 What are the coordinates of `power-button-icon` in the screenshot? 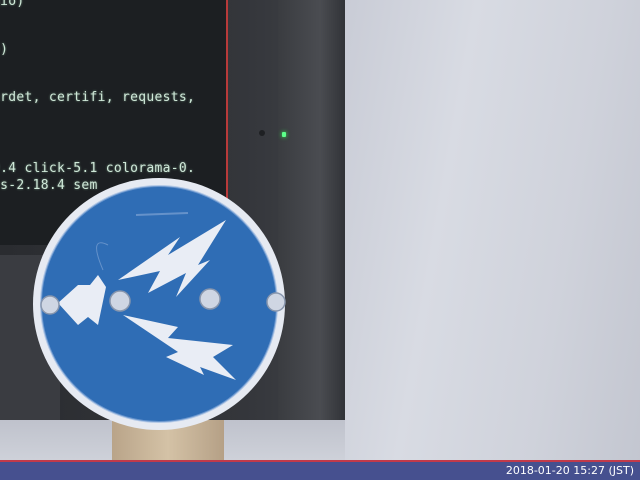 It's located at (262, 133).